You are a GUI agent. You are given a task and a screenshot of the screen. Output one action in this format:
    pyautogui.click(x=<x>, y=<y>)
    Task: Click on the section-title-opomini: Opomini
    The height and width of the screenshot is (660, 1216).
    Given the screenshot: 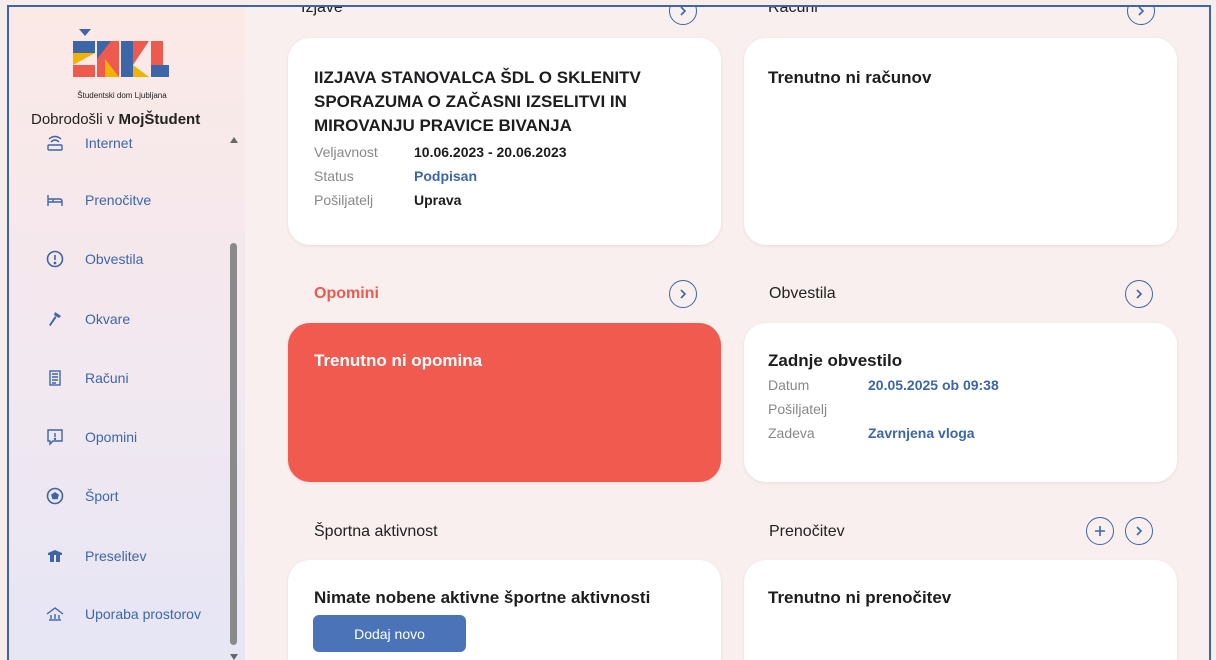 What is the action you would take?
    pyautogui.click(x=346, y=293)
    